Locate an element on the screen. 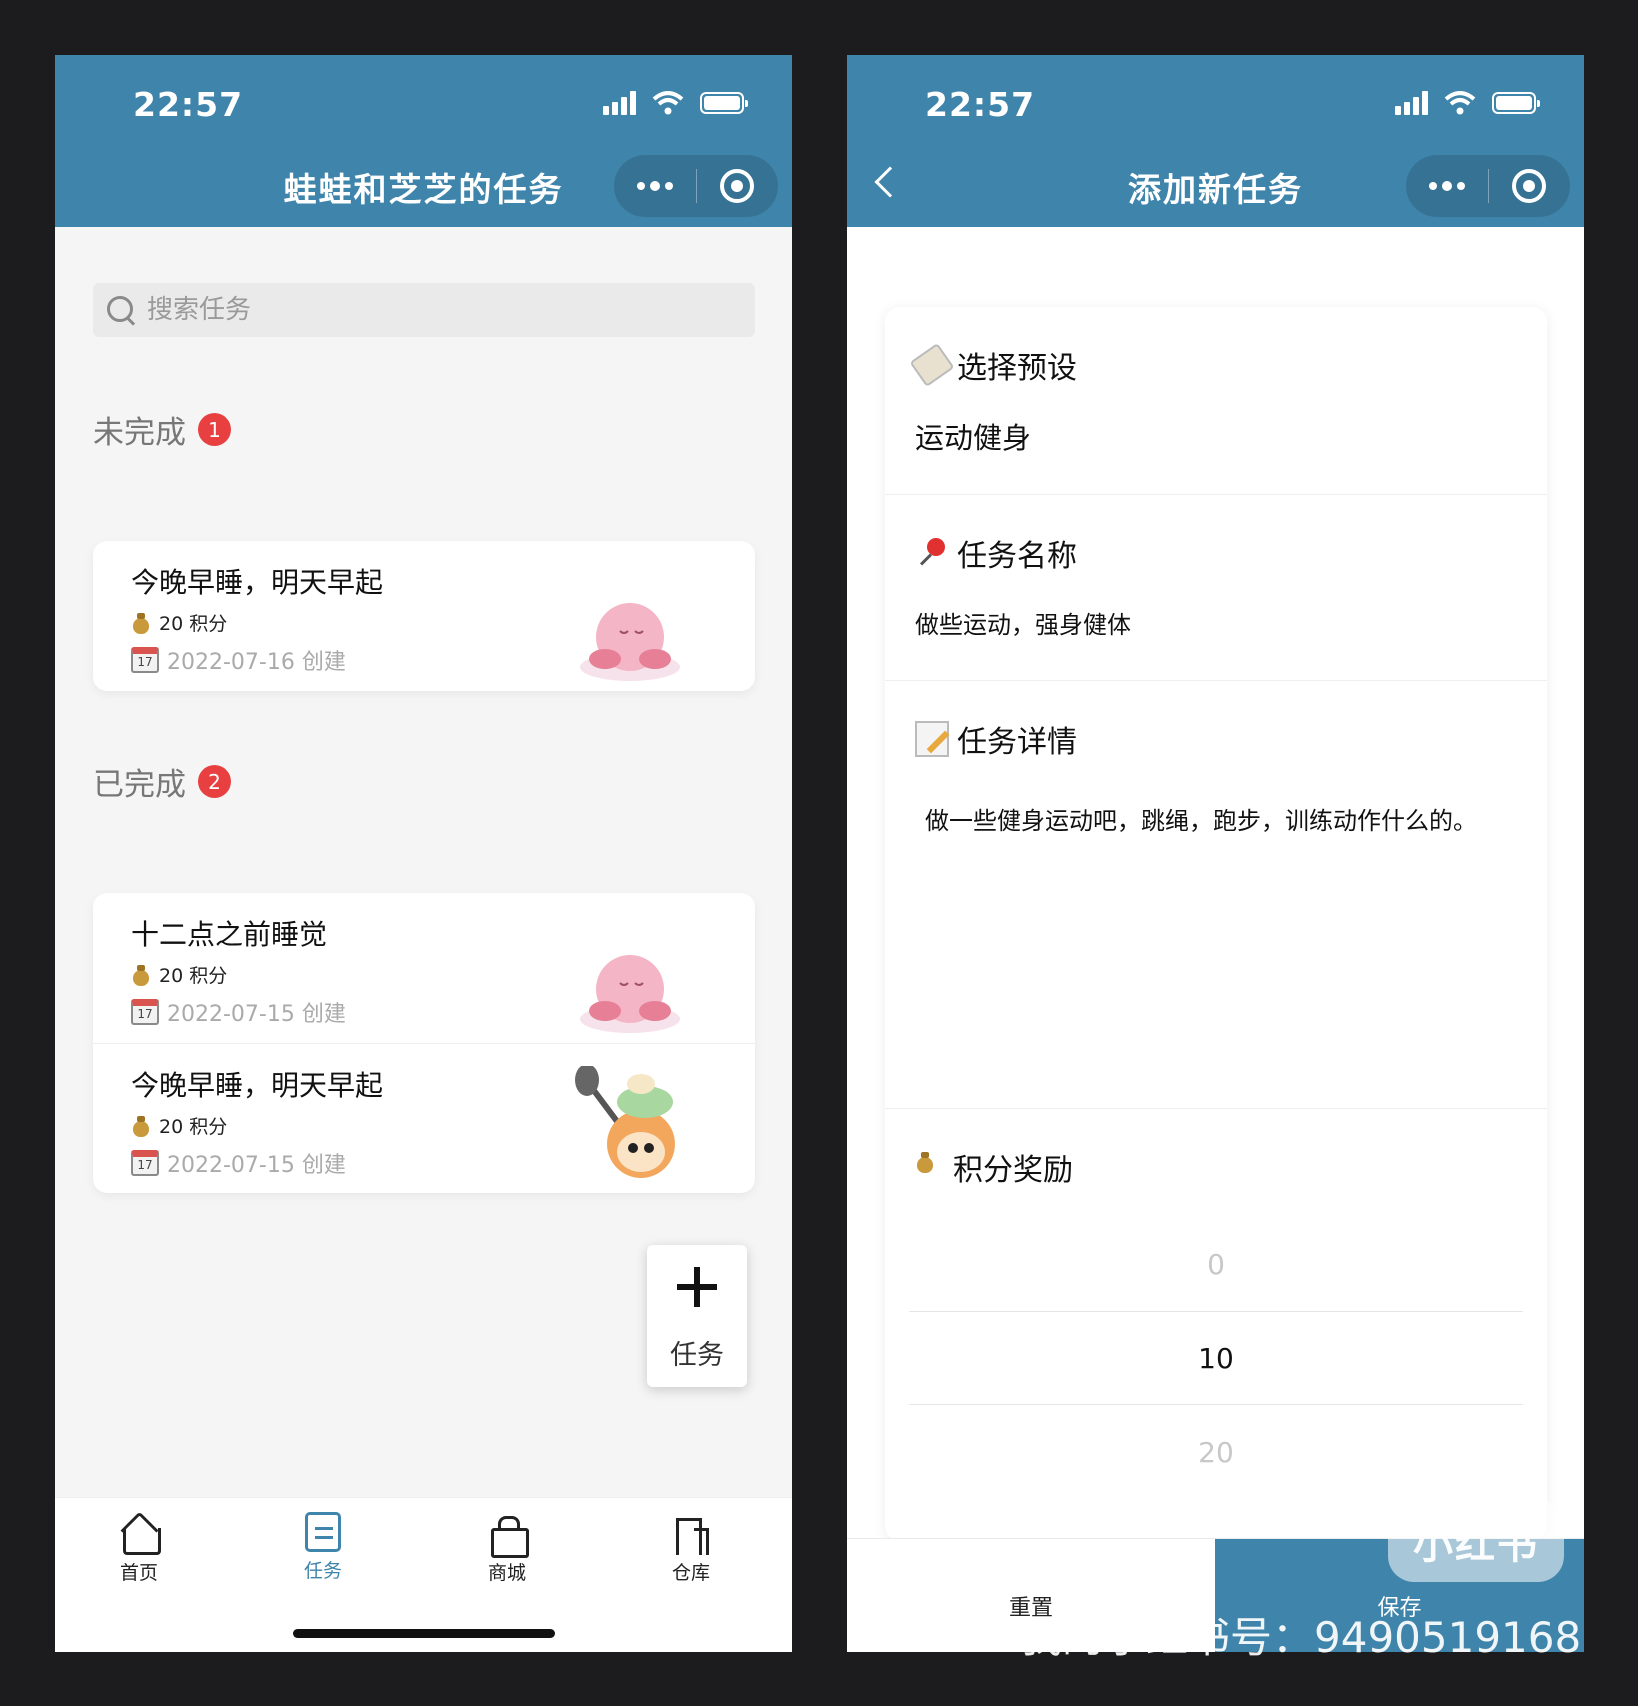  tag-icon is located at coordinates (932, 365).